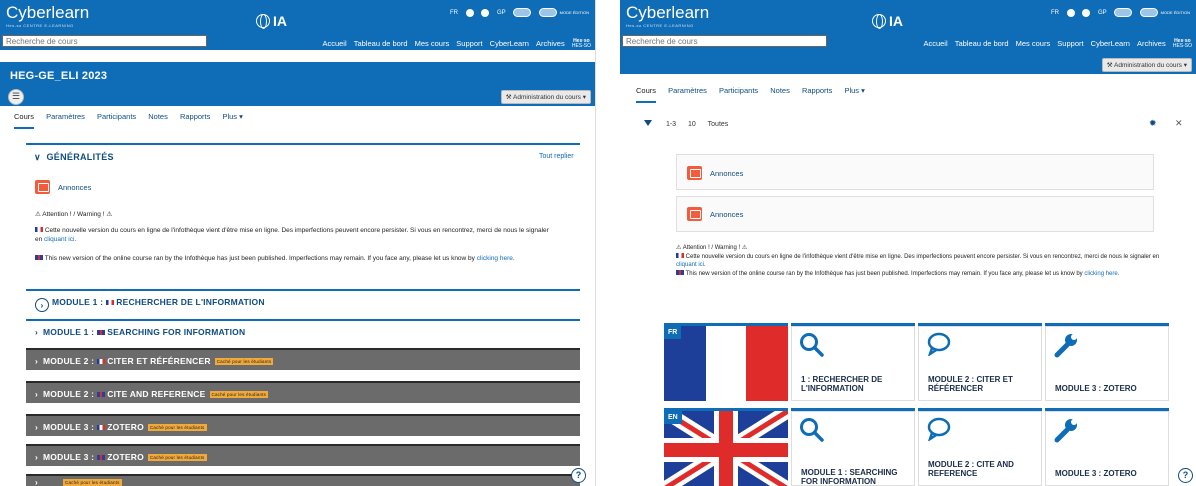 This screenshot has height=486, width=1196. What do you see at coordinates (980, 362) in the screenshot?
I see `tile-module-2-fr: MODULE 2 : CITER ET RÉFÉRENCER` at bounding box center [980, 362].